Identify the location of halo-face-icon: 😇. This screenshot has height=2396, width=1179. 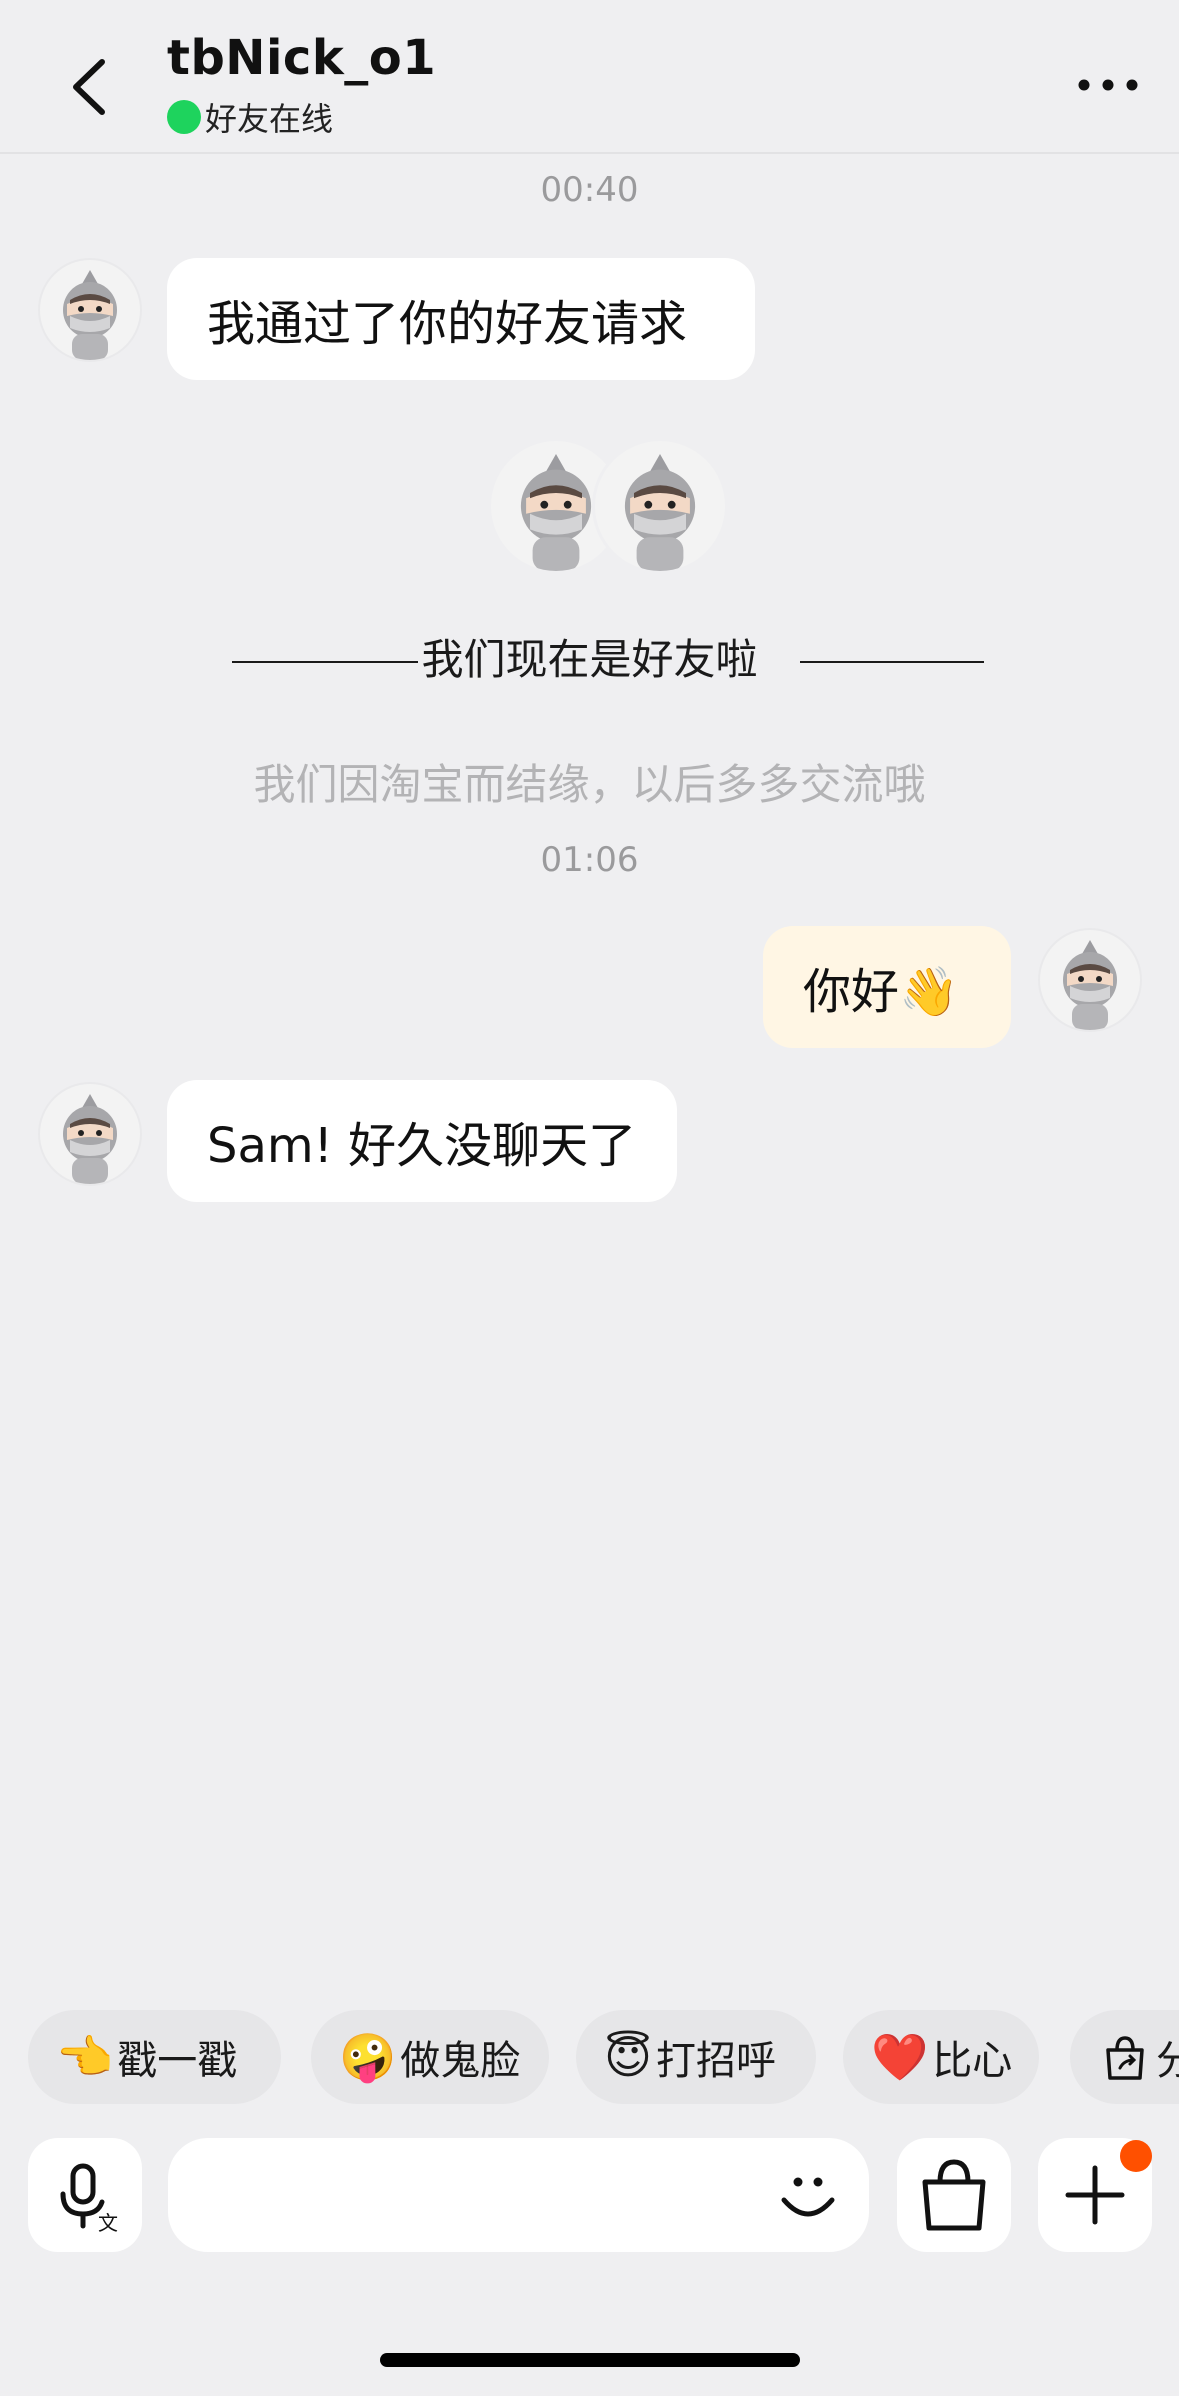
(628, 2057).